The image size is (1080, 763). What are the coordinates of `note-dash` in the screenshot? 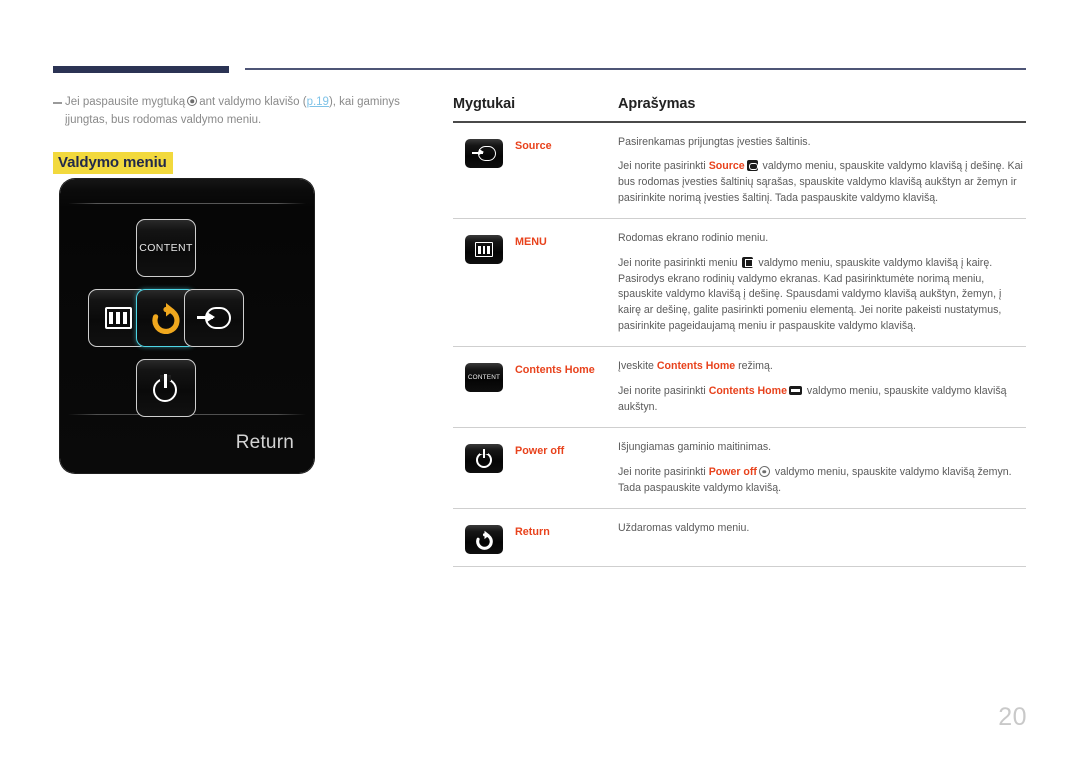 It's located at (57, 103).